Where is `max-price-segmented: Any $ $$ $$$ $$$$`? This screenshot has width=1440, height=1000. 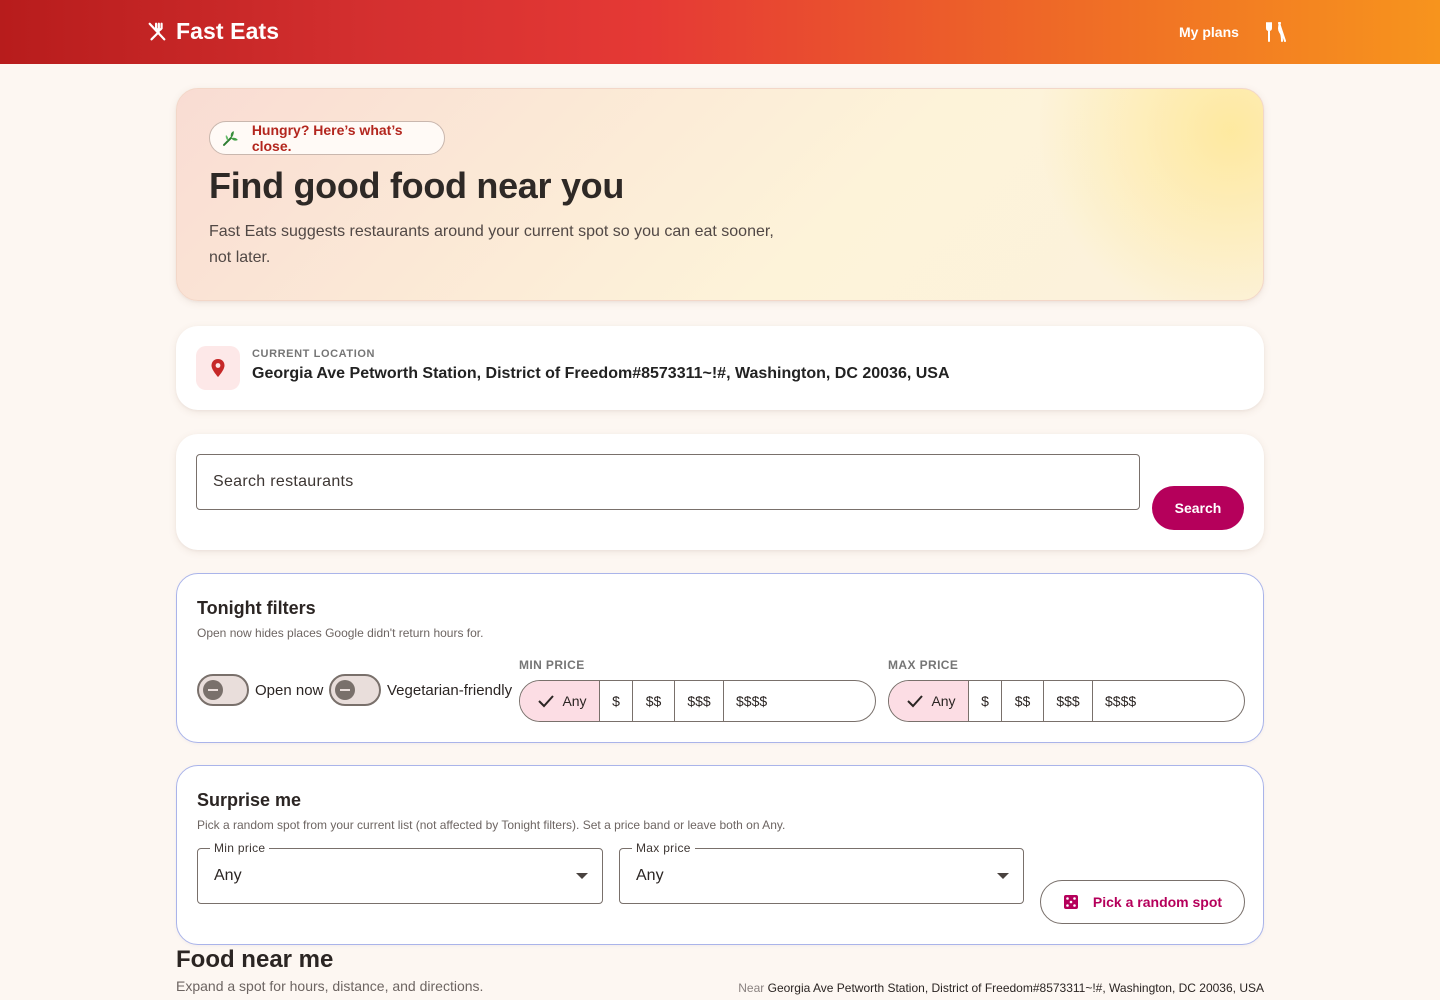
max-price-segmented: Any $ $$ $$$ $$$$ is located at coordinates (1066, 701).